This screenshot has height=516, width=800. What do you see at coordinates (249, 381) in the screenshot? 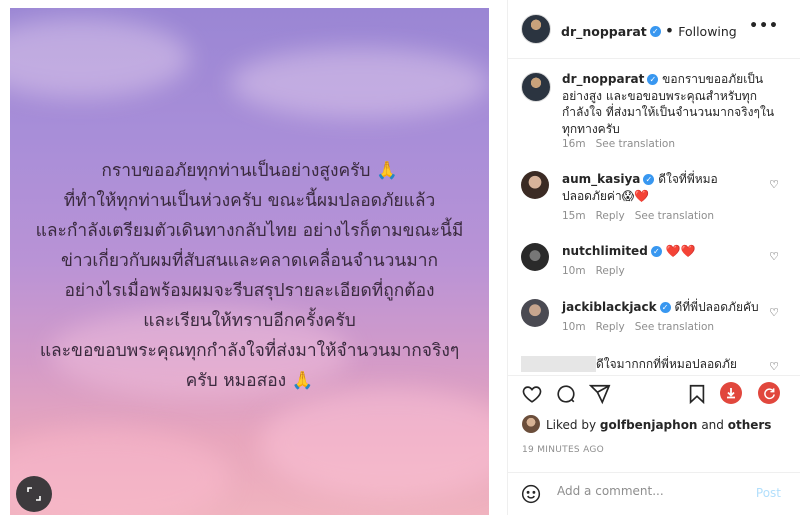
I see `caption-line: ครับ หมอสอง 🙏` at bounding box center [249, 381].